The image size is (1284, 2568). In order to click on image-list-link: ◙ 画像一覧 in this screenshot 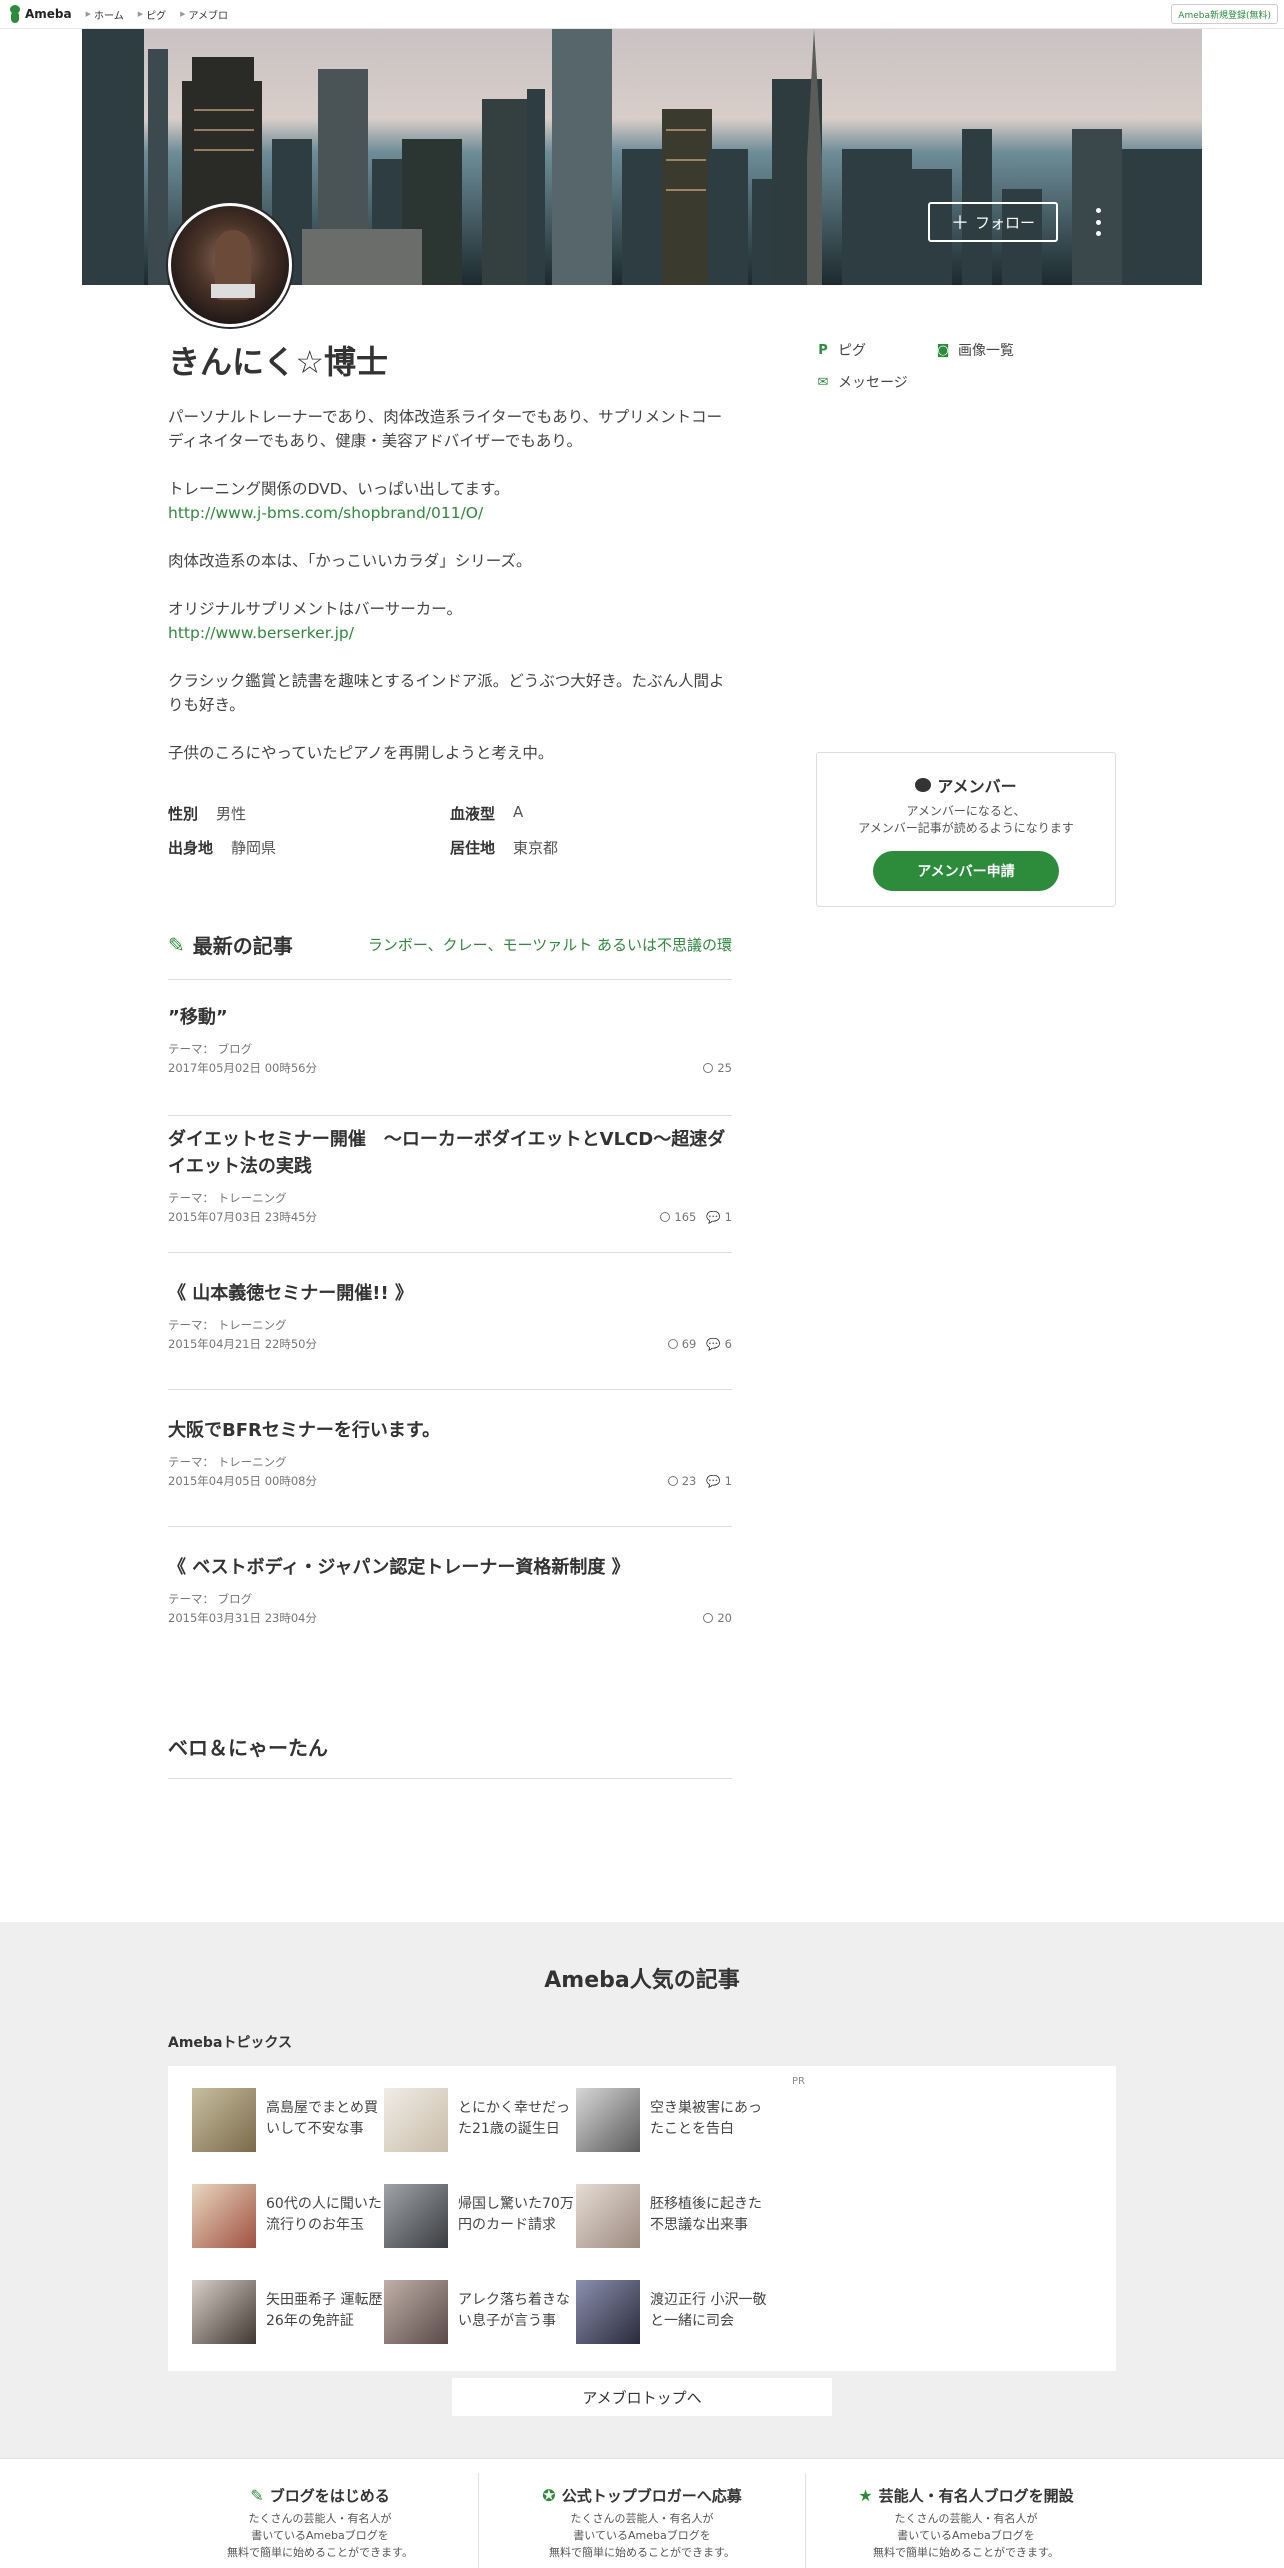, I will do `click(975, 350)`.